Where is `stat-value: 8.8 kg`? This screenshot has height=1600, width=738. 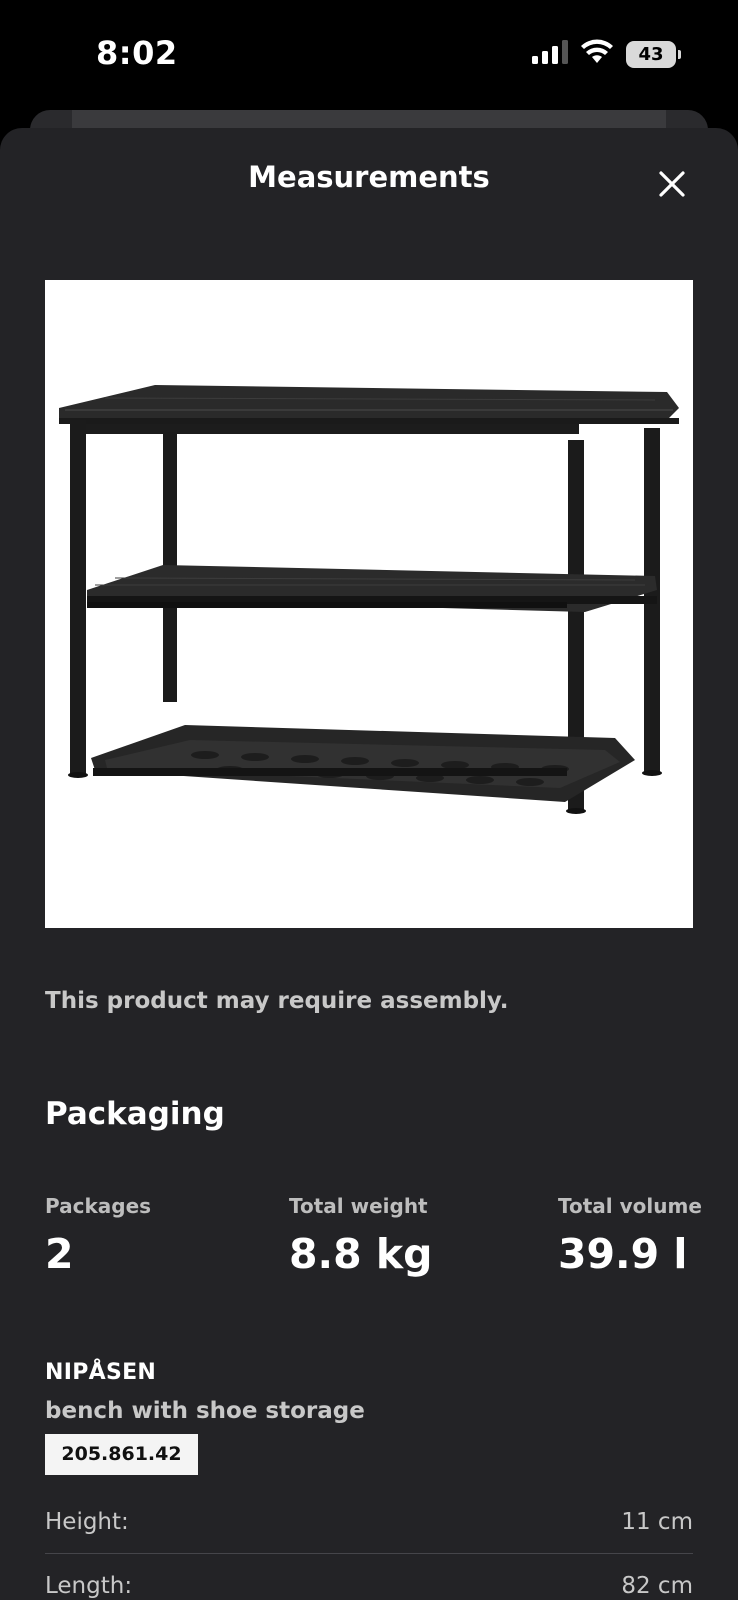 stat-value: 8.8 kg is located at coordinates (361, 1254).